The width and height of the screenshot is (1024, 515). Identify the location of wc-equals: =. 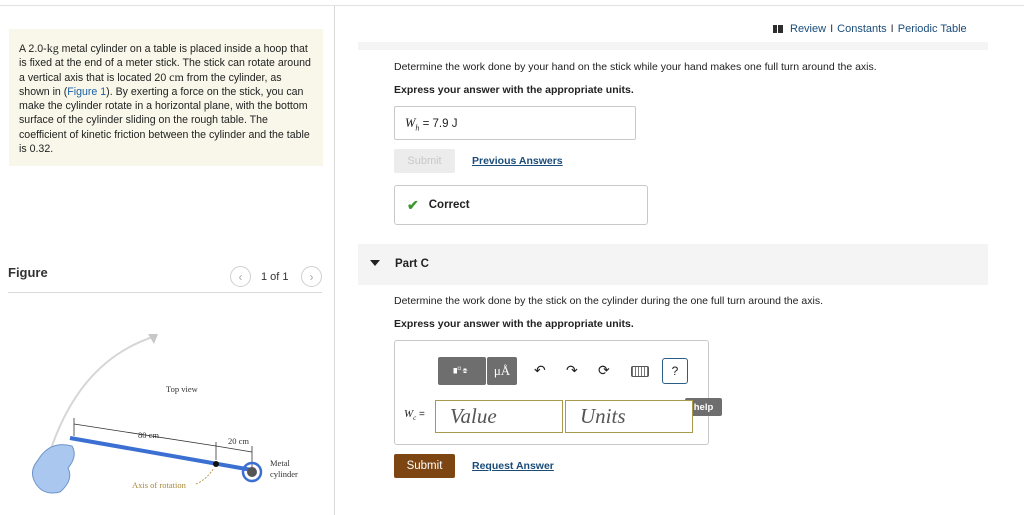
(420, 414).